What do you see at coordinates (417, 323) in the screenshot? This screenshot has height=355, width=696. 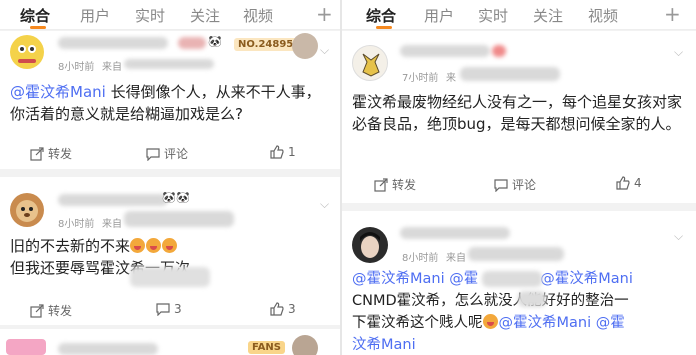 I see `post-line: 下霍汶希这个贱人呢` at bounding box center [417, 323].